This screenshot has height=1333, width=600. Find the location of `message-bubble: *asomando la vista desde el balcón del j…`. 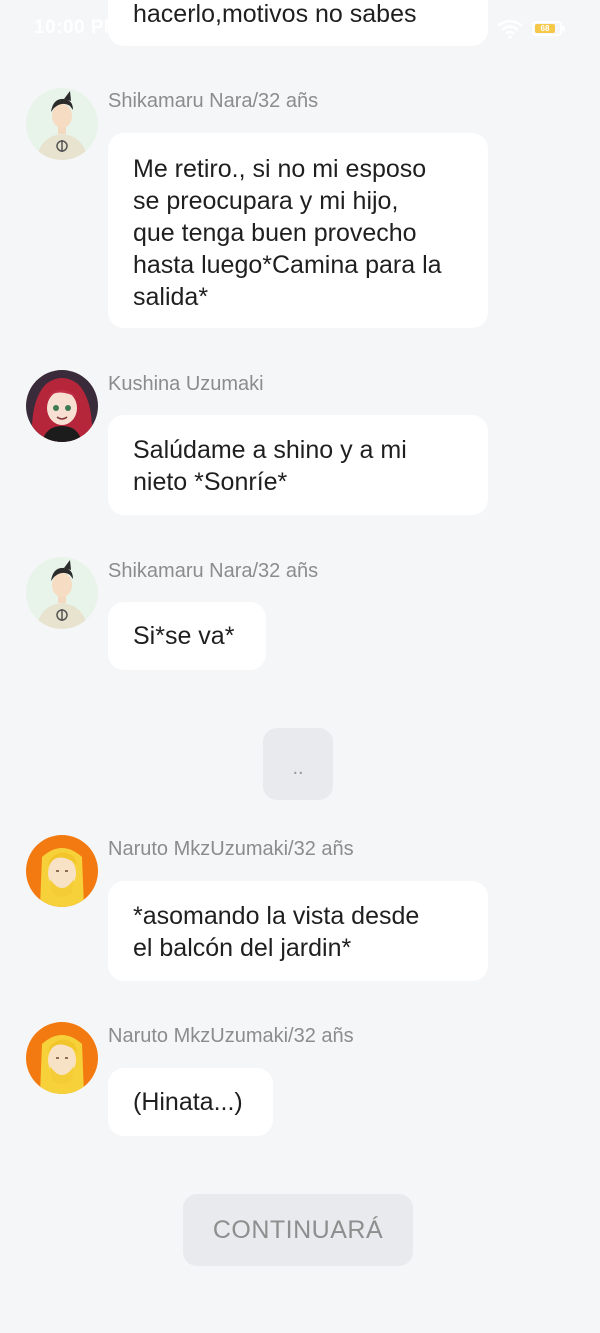

message-bubble: *asomando la vista desde el balcón del j… is located at coordinates (298, 931).